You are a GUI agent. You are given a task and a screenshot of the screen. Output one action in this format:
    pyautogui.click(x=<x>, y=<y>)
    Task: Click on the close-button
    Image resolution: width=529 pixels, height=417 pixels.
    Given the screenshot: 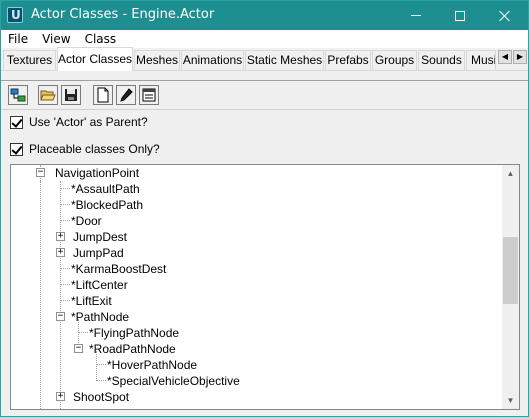 What is the action you would take?
    pyautogui.click(x=504, y=15)
    